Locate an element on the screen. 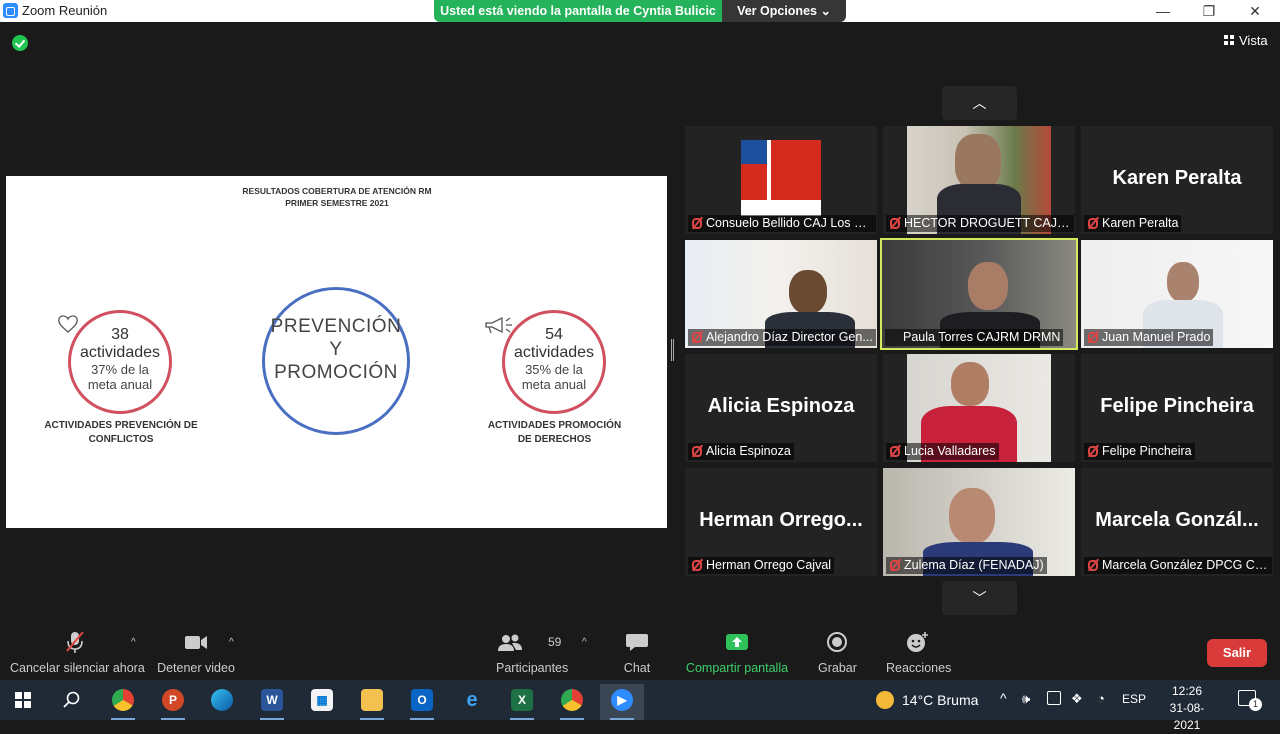  view-button: Vista is located at coordinates (1246, 40).